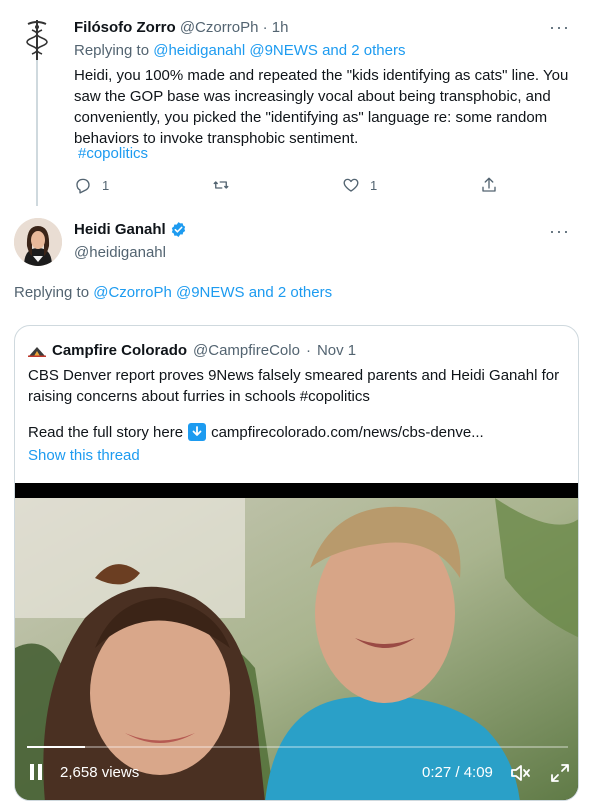 The height and width of the screenshot is (806, 590). I want to click on quote-date: Nov 1, so click(336, 350).